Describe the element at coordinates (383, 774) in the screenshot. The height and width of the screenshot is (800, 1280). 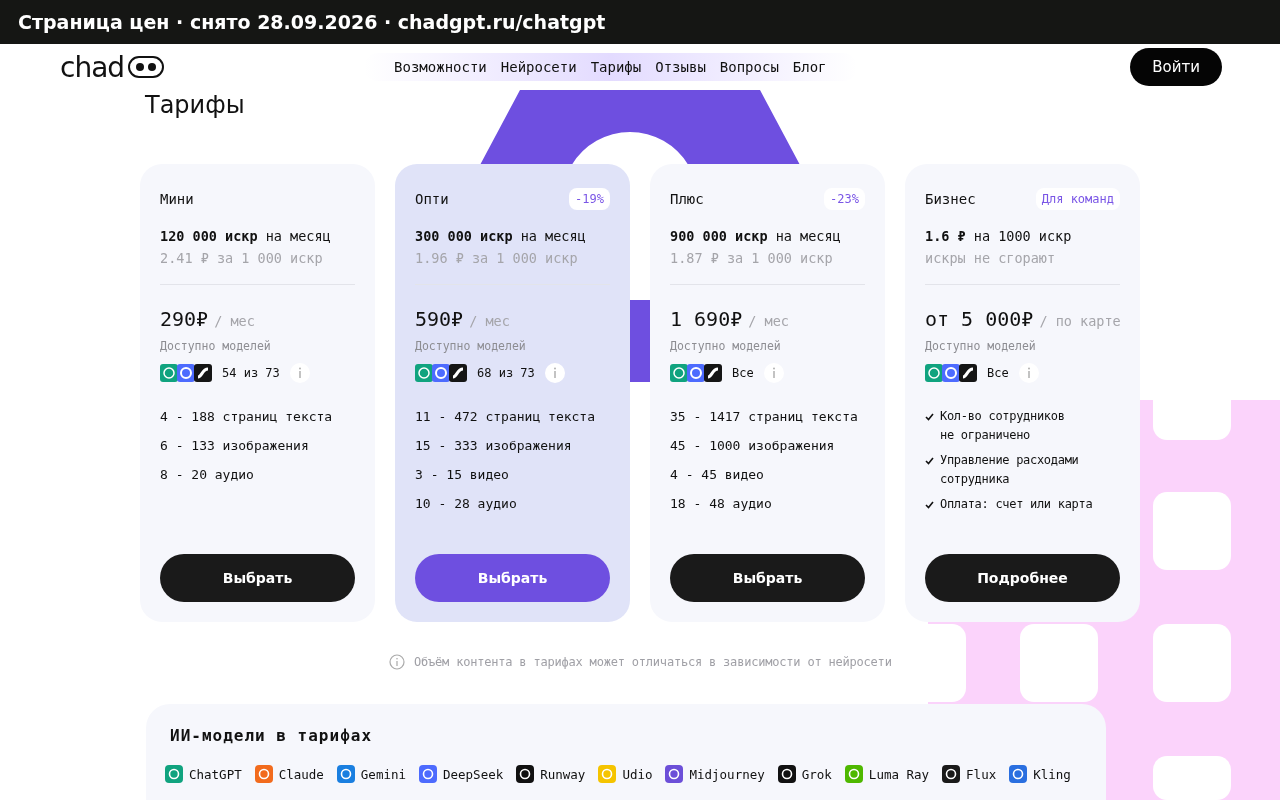
I see `model-name: Gemini` at that location.